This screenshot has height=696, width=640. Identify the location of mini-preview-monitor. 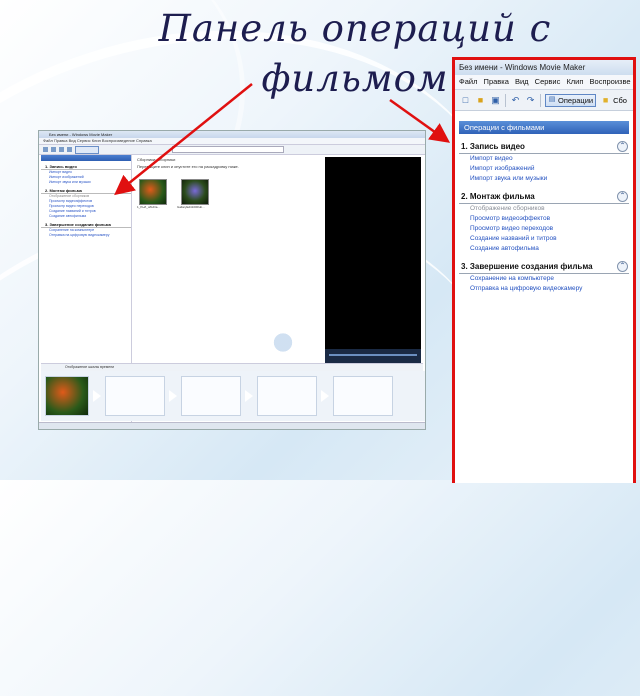
(373, 266).